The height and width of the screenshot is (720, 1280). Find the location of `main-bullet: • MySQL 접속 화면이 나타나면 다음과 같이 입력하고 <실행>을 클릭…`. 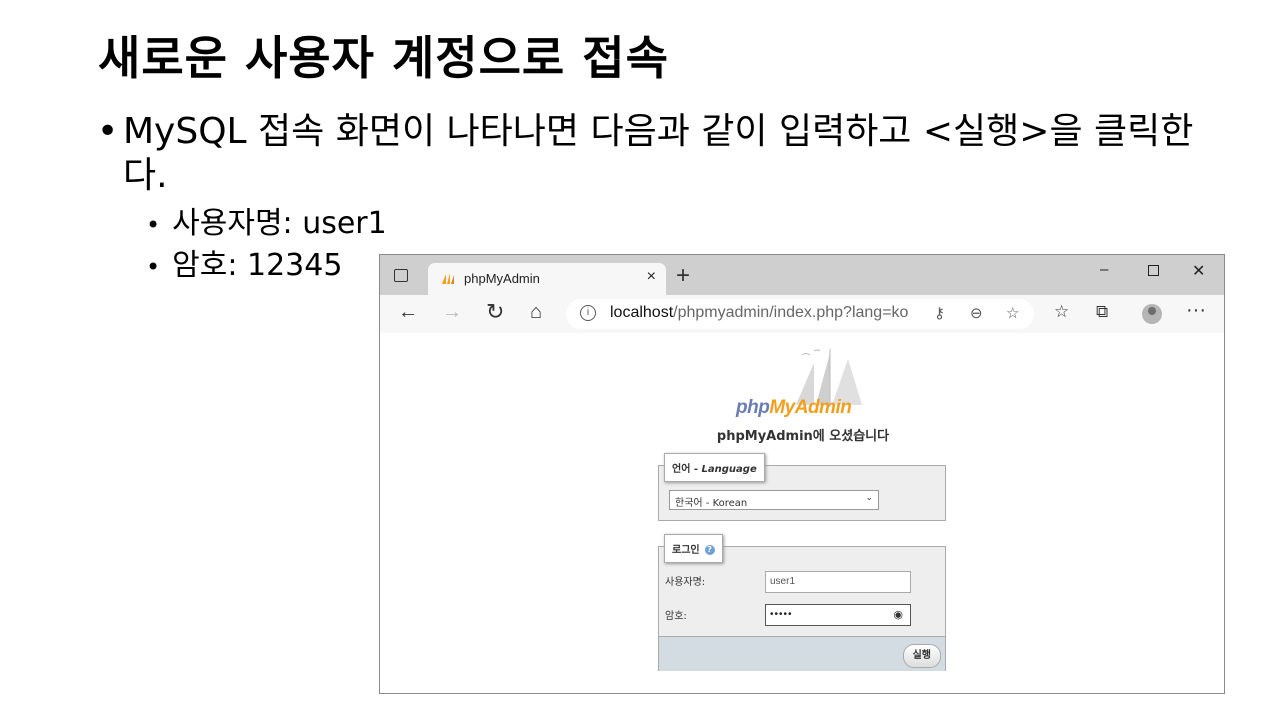

main-bullet: • MySQL 접속 화면이 나타나면 다음과 같이 입력하고 <실행>을 클릭… is located at coordinates (647, 154).